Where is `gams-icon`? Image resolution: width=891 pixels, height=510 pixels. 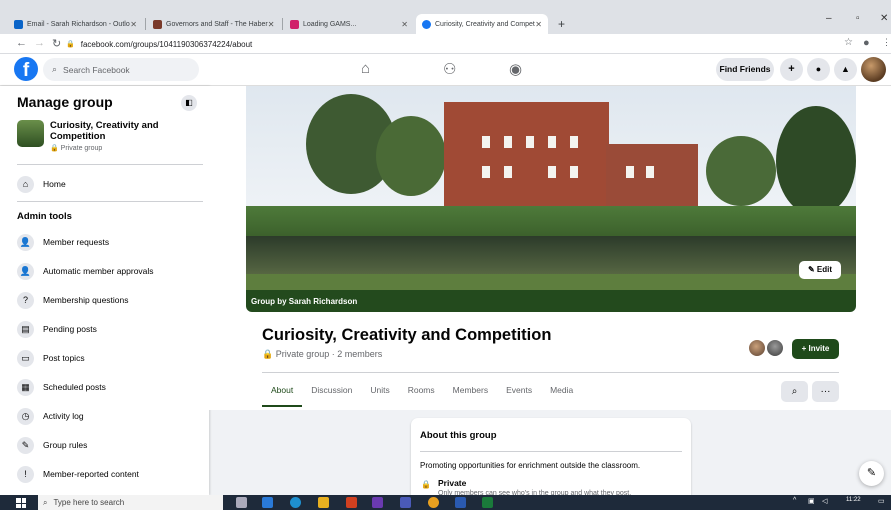
gams-icon is located at coordinates (294, 24).